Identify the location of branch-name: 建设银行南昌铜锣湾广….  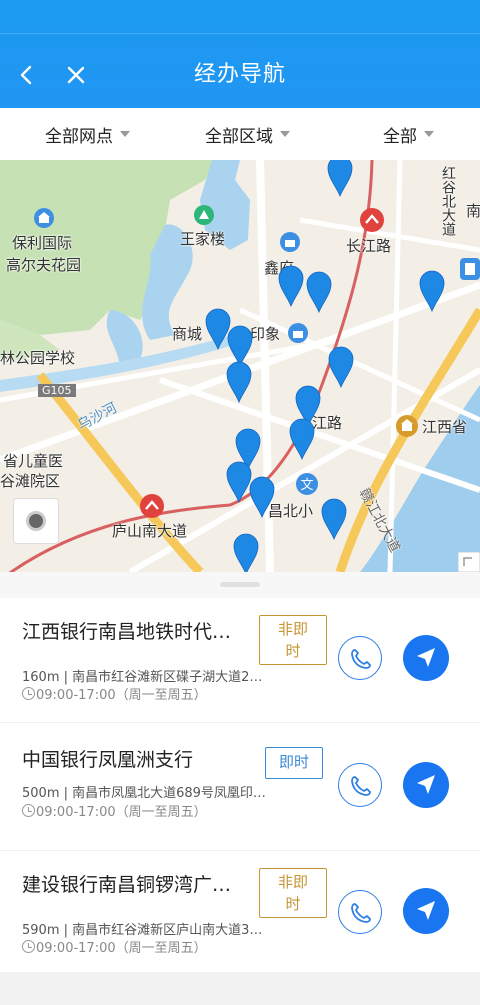
(127, 885).